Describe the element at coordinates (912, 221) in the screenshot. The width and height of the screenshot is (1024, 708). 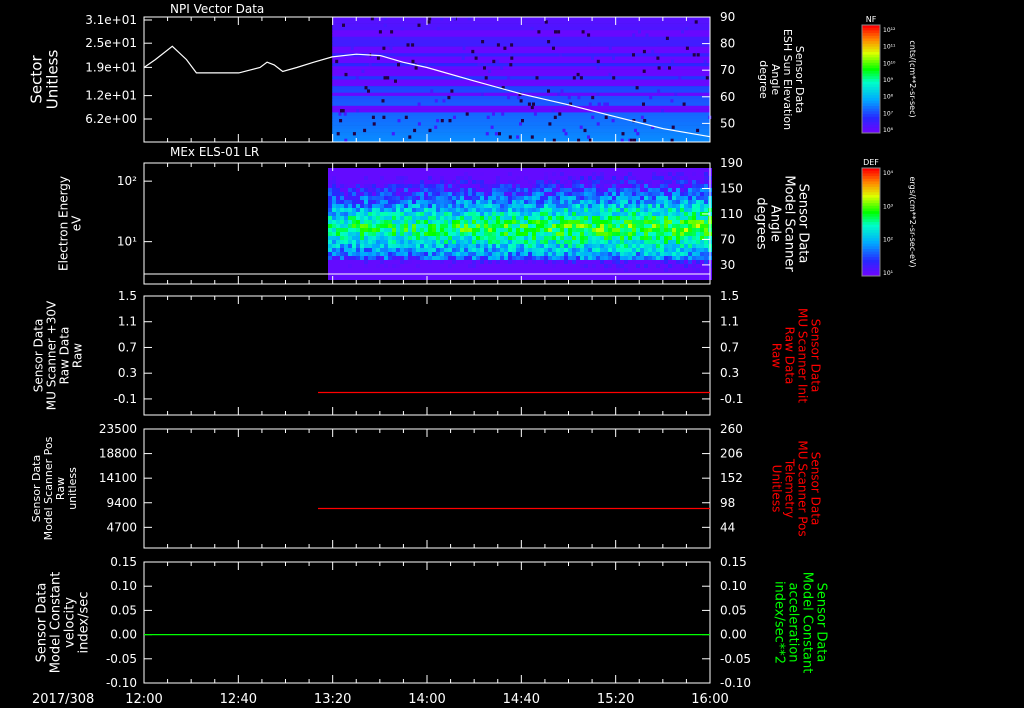
I see `colorbar-units-label: ergs/(cm**2-sr-sec-eV)` at that location.